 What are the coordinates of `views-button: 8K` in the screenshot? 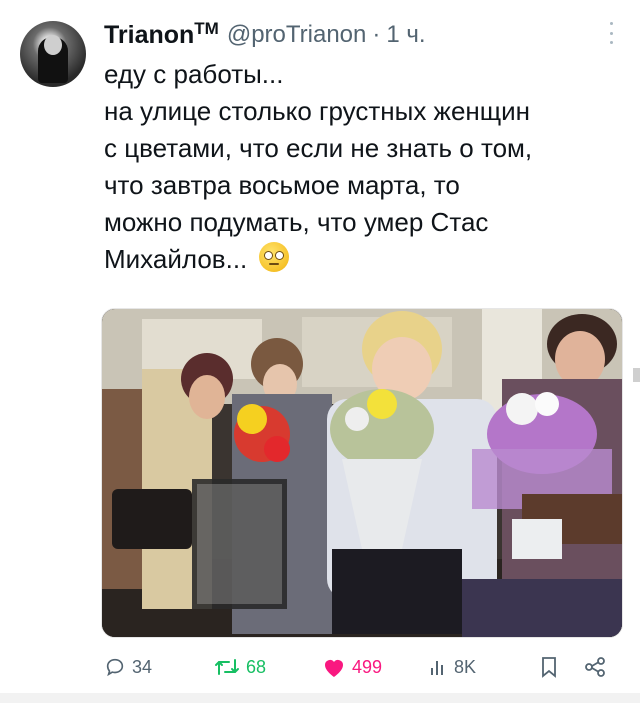 It's located at (452, 667).